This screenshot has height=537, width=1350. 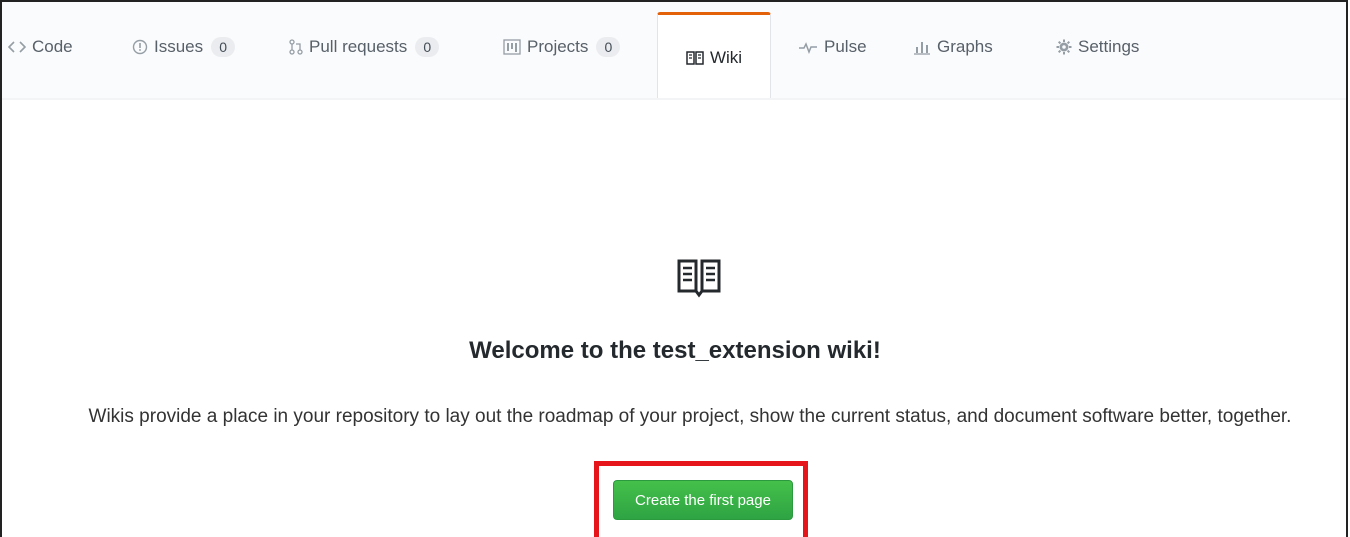 I want to click on book-icon, so click(x=695, y=57).